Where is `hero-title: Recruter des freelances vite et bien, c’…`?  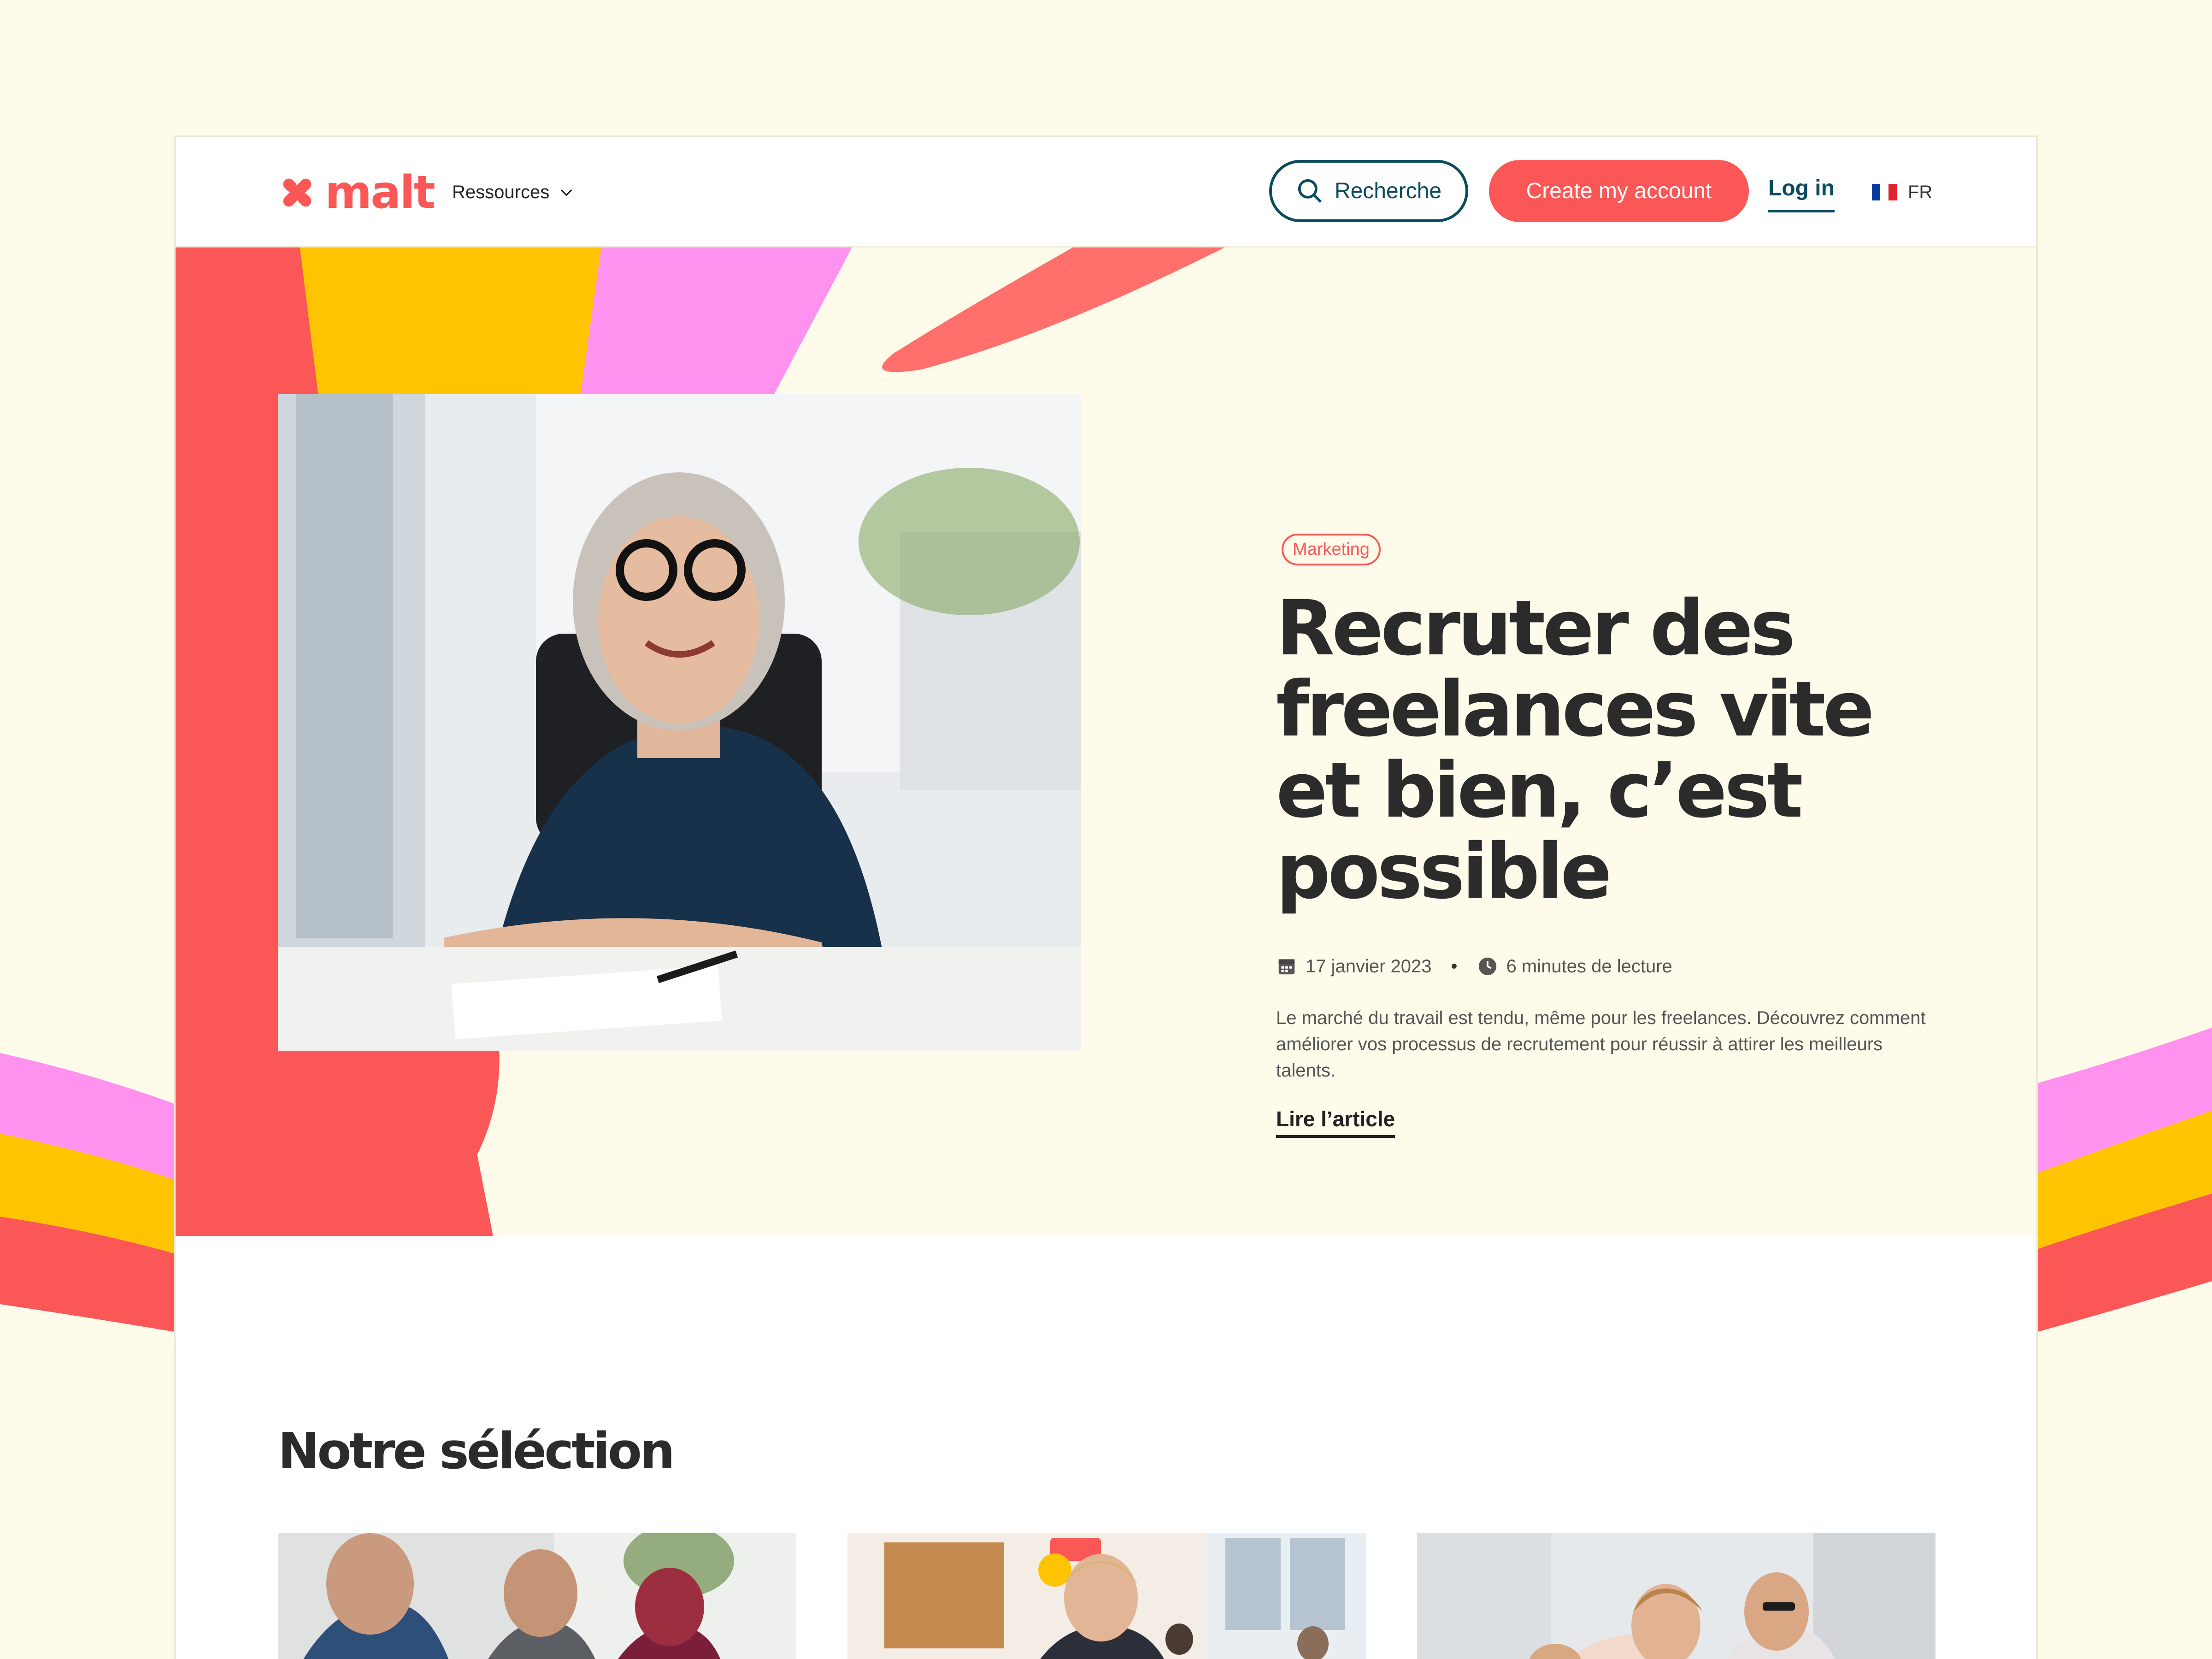 hero-title: Recruter des freelances vite et bien, c’… is located at coordinates (1575, 750).